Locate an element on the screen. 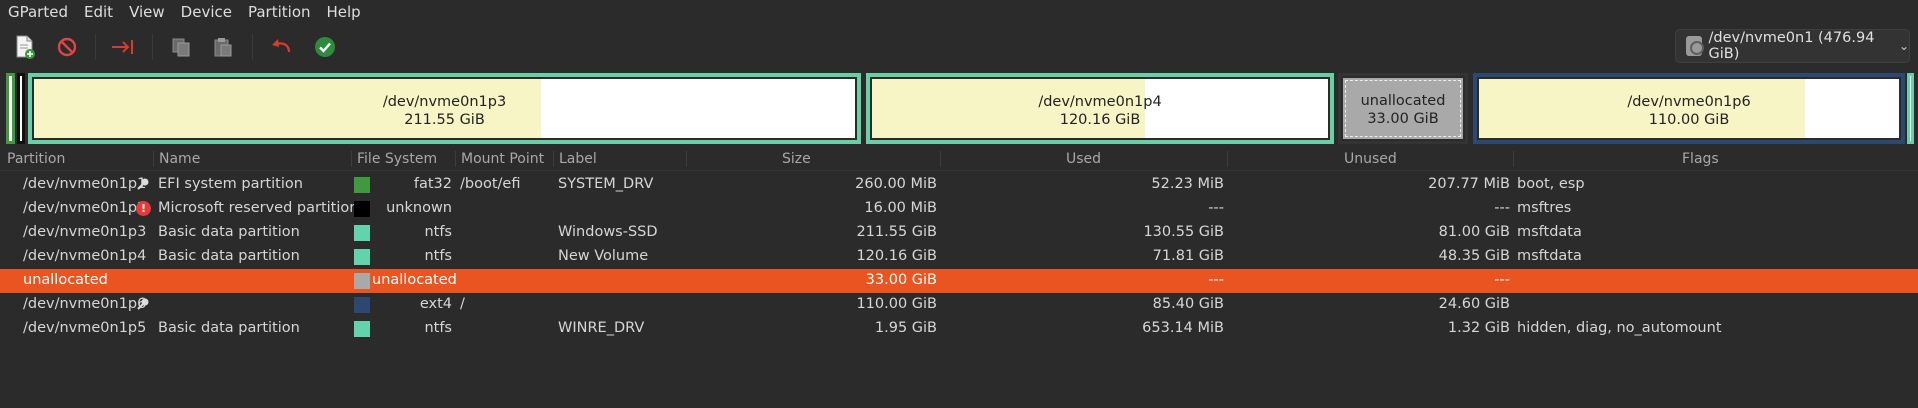 Image resolution: width=1918 pixels, height=408 pixels. cell-mount-point: /boot/efi is located at coordinates (490, 184).